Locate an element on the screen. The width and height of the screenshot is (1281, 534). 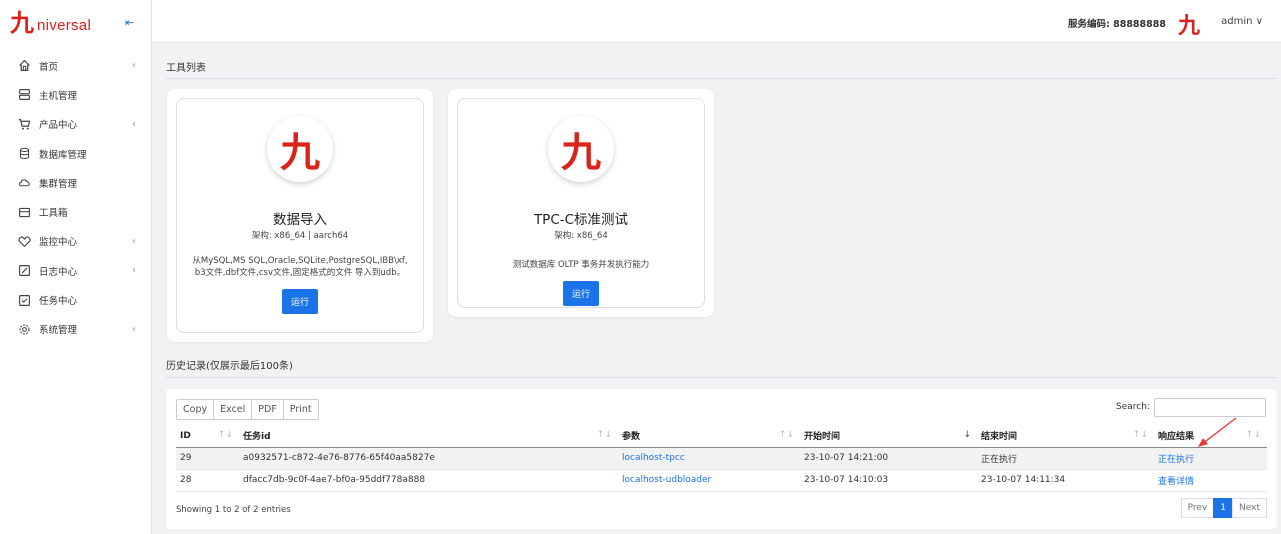
sidebar-item-label: 任务中心 is located at coordinates (58, 302).